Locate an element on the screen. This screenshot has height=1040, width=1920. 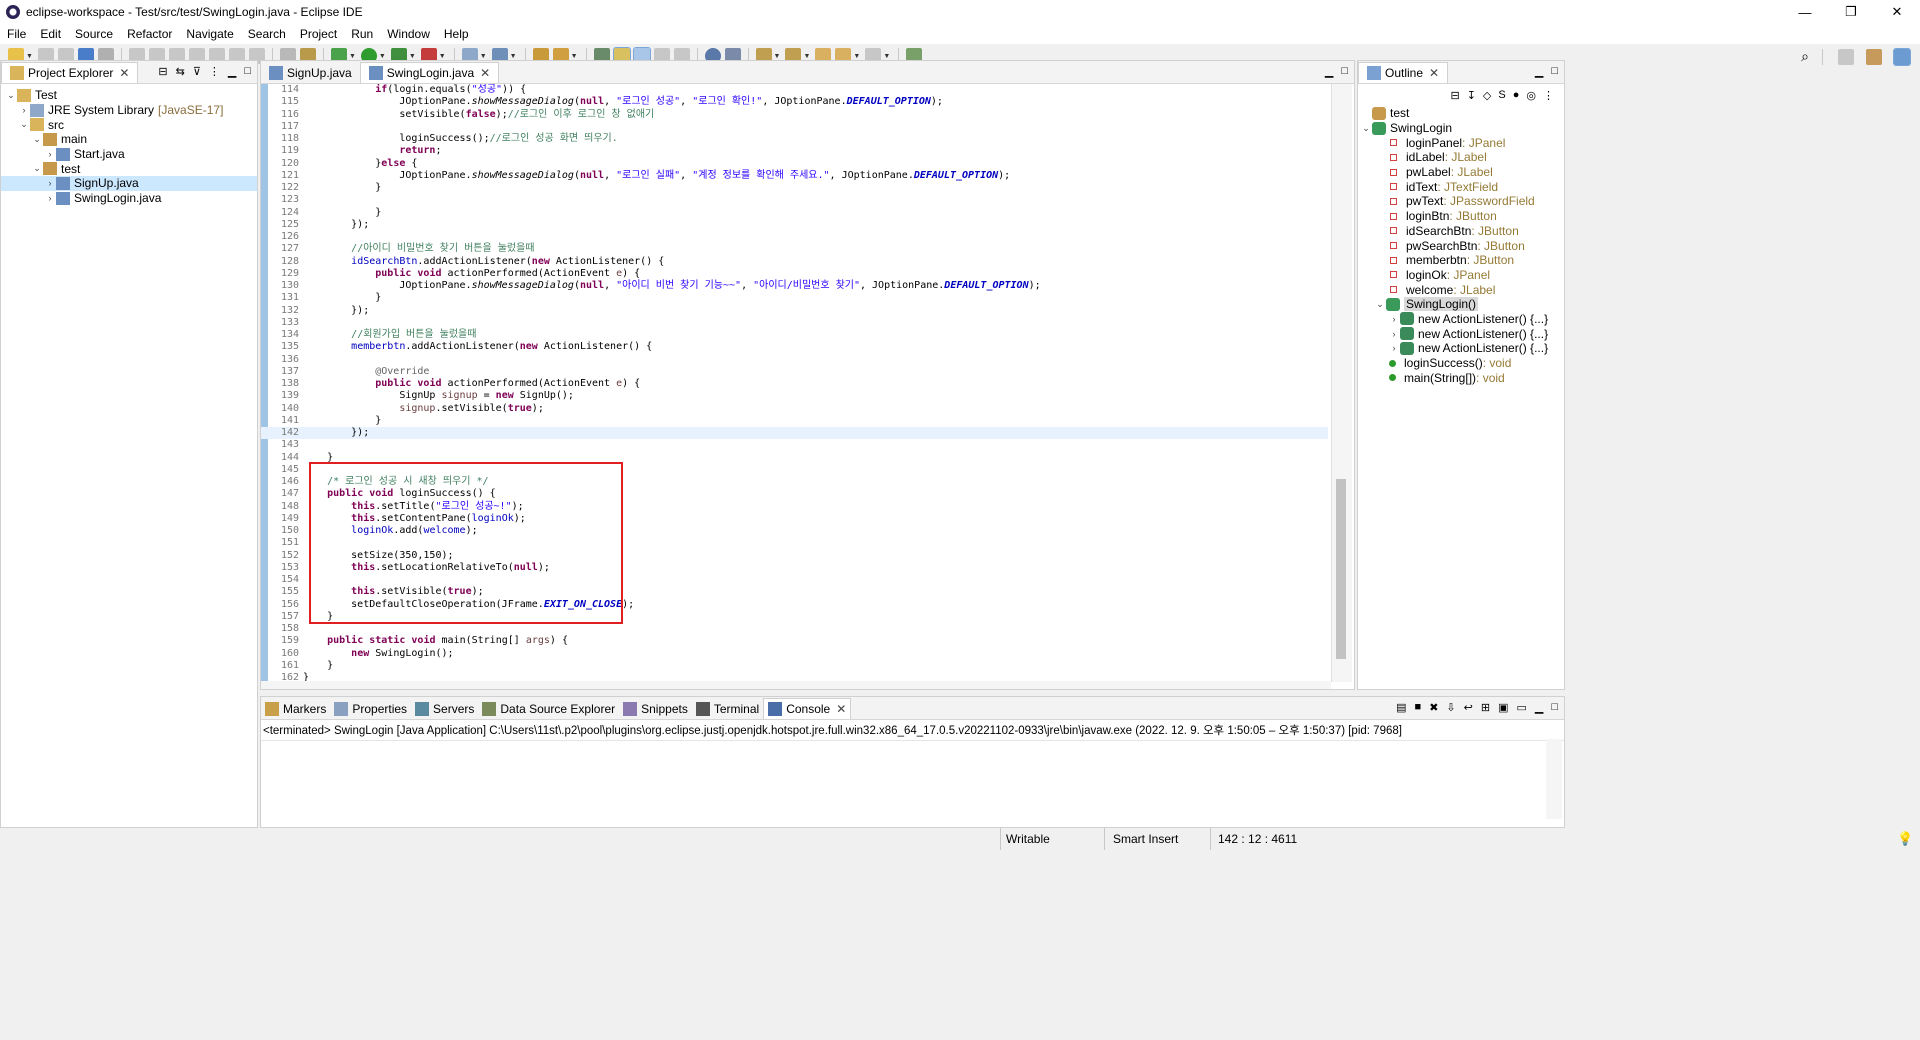
tab-signup-java: SignUp.java is located at coordinates (310, 72).